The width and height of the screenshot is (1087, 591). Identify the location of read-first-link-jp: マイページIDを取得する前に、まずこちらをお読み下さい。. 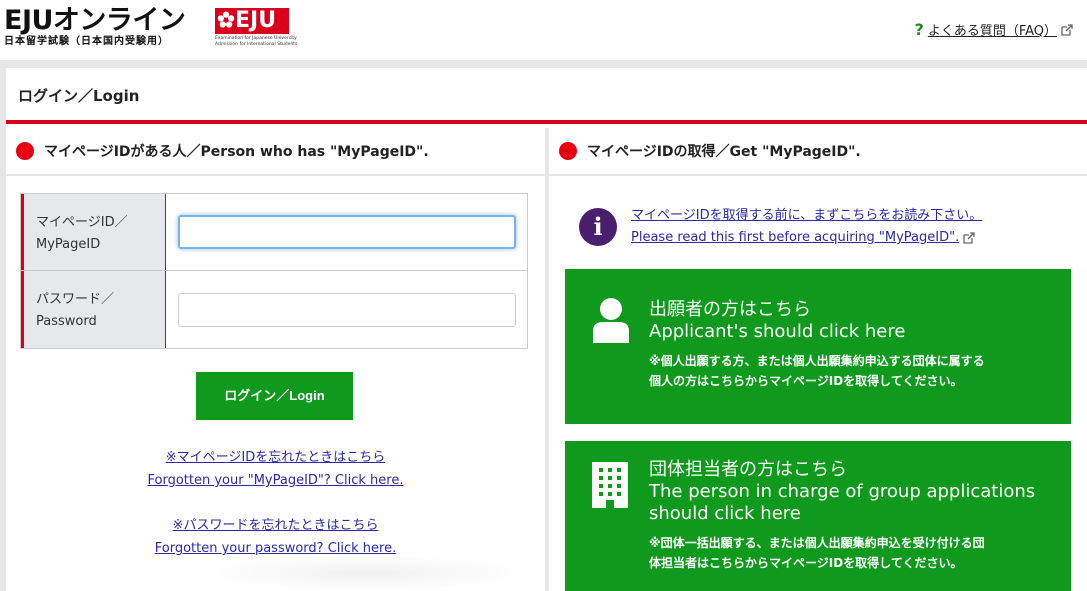
(806, 216).